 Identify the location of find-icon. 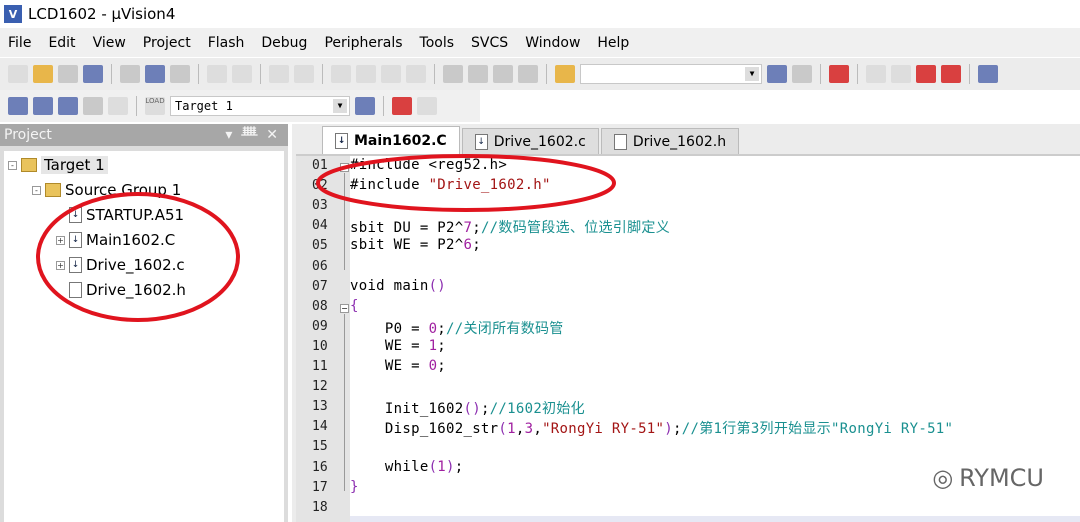
(777, 74).